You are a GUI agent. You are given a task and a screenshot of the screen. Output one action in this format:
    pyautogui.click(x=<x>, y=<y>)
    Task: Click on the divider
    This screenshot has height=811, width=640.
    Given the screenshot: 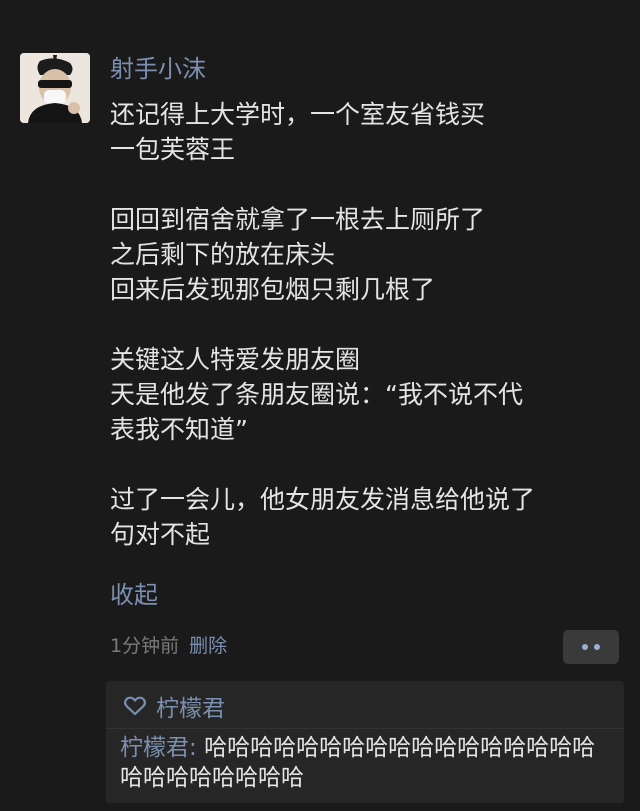 What is the action you would take?
    pyautogui.click(x=365, y=728)
    